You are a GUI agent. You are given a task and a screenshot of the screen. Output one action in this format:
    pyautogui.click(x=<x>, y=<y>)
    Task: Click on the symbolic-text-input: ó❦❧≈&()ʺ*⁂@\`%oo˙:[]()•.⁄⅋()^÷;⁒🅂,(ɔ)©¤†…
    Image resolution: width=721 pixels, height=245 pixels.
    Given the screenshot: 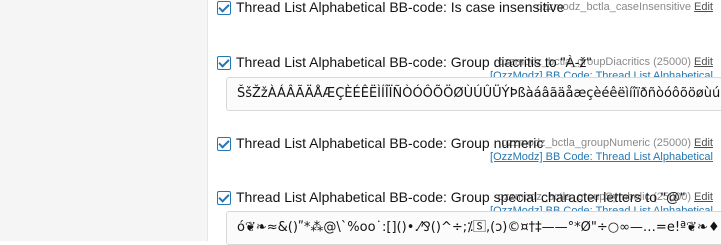 What is the action you would take?
    pyautogui.click(x=473, y=228)
    